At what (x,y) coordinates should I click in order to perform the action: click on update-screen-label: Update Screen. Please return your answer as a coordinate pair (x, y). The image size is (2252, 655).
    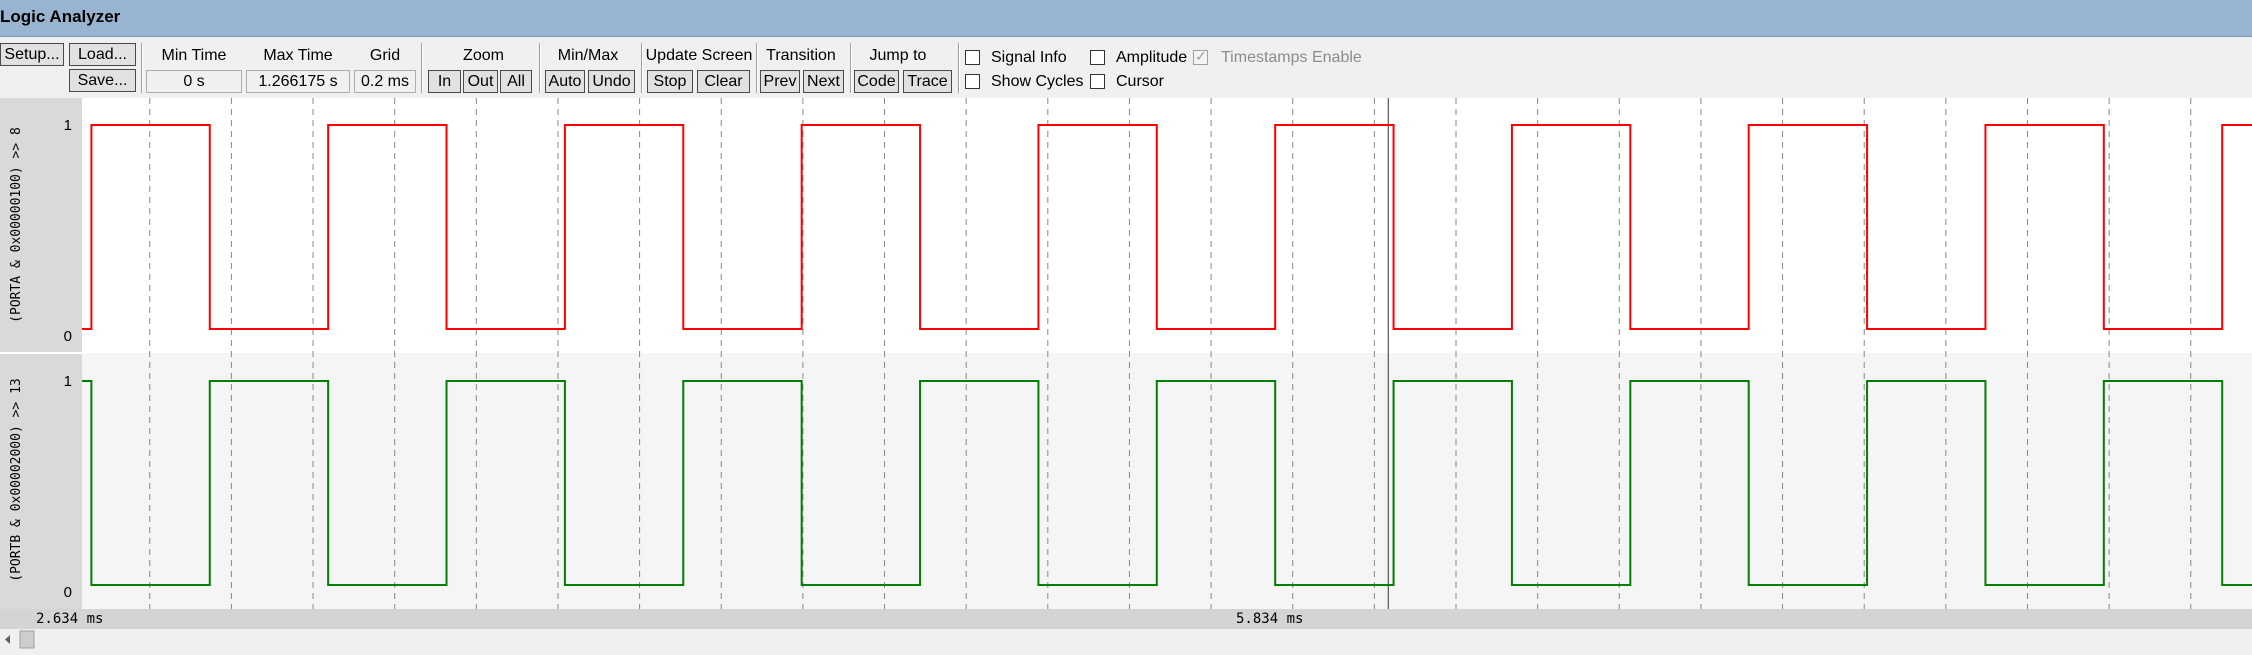
    Looking at the image, I should click on (699, 55).